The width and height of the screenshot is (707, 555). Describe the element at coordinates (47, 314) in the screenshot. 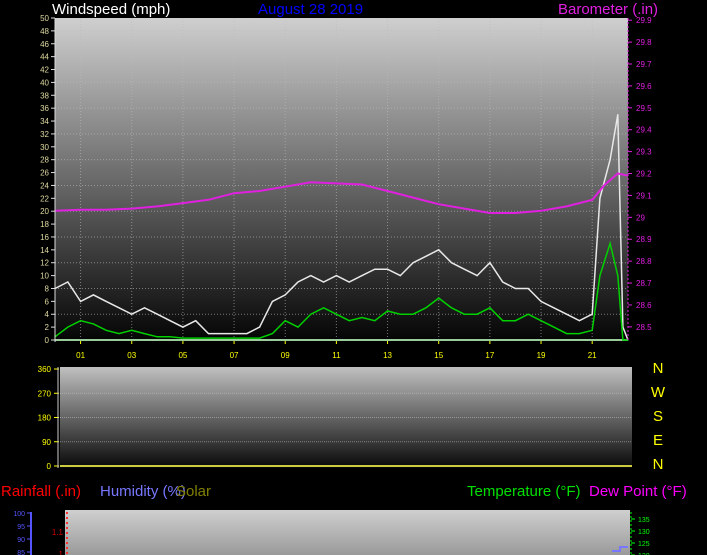

I see `y-tick-label: 4` at that location.